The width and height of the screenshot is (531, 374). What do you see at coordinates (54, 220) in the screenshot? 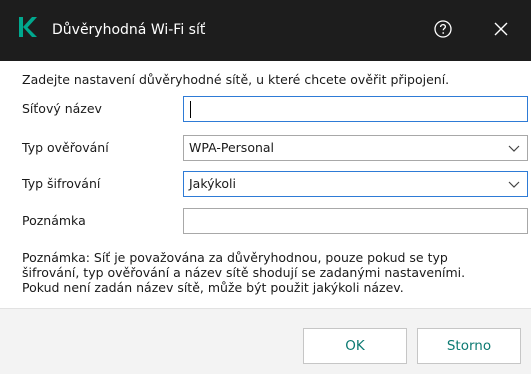
I see `note-label: Poznámka` at bounding box center [54, 220].